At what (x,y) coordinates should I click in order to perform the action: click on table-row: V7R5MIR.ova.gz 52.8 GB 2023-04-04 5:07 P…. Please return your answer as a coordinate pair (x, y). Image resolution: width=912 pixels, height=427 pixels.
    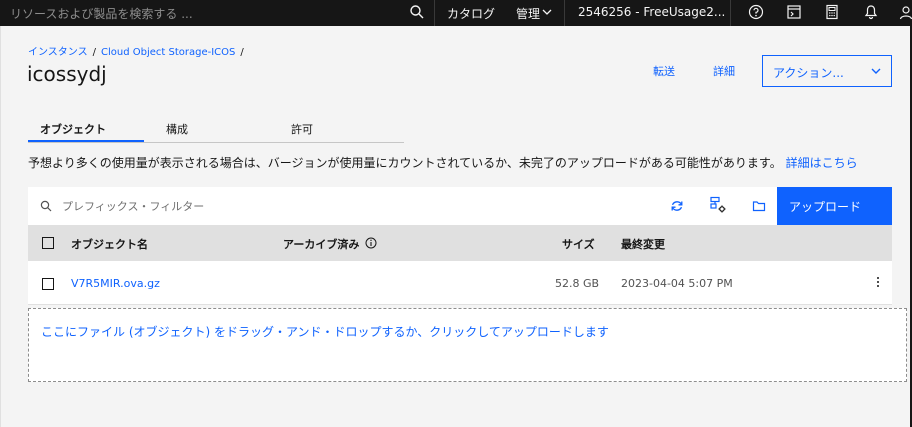
    Looking at the image, I should click on (460, 283).